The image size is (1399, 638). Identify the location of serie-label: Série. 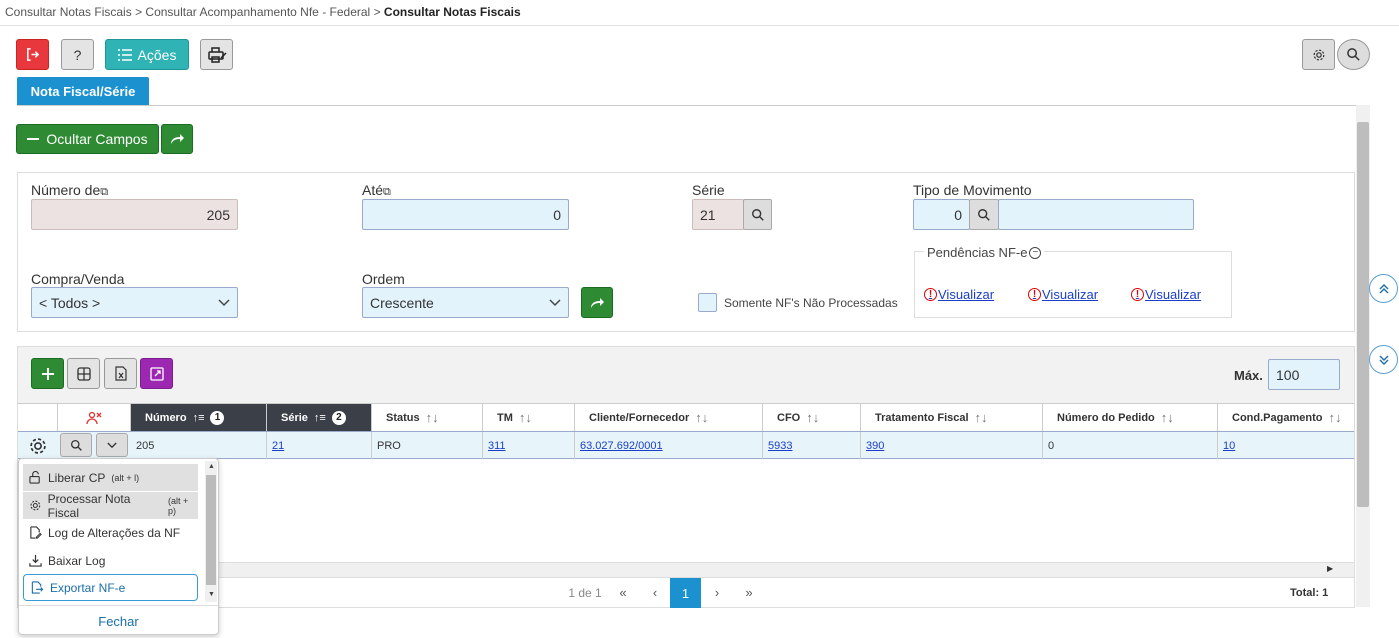
(708, 190).